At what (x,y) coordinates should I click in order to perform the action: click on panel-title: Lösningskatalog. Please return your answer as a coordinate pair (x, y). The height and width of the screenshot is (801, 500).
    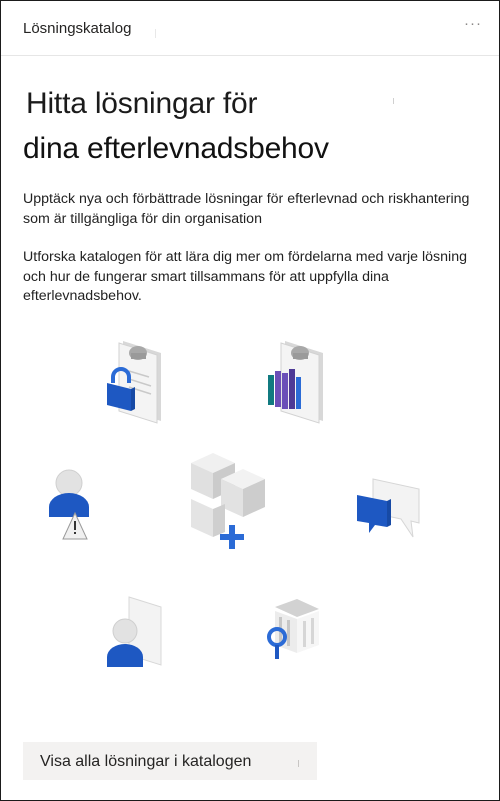
    Looking at the image, I should click on (77, 28).